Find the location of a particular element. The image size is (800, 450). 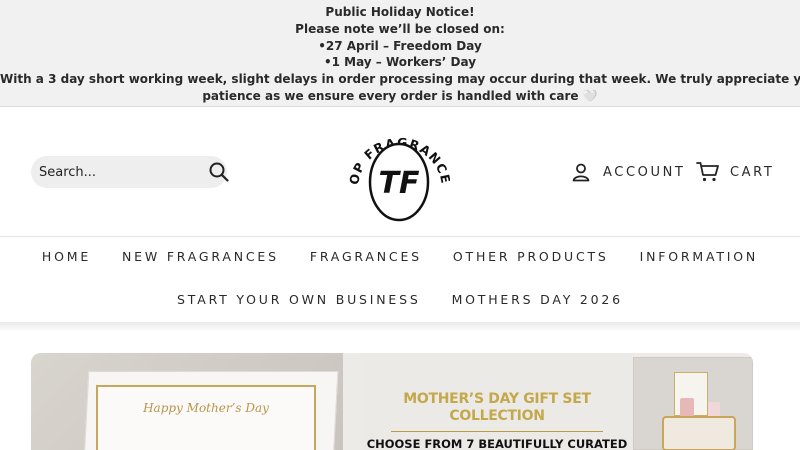

nav-fragrances: FRAGRANCES is located at coordinates (366, 256).